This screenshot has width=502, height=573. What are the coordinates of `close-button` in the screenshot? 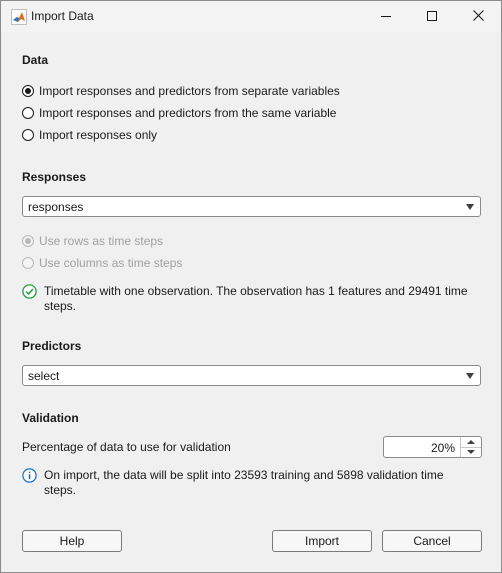 It's located at (478, 16).